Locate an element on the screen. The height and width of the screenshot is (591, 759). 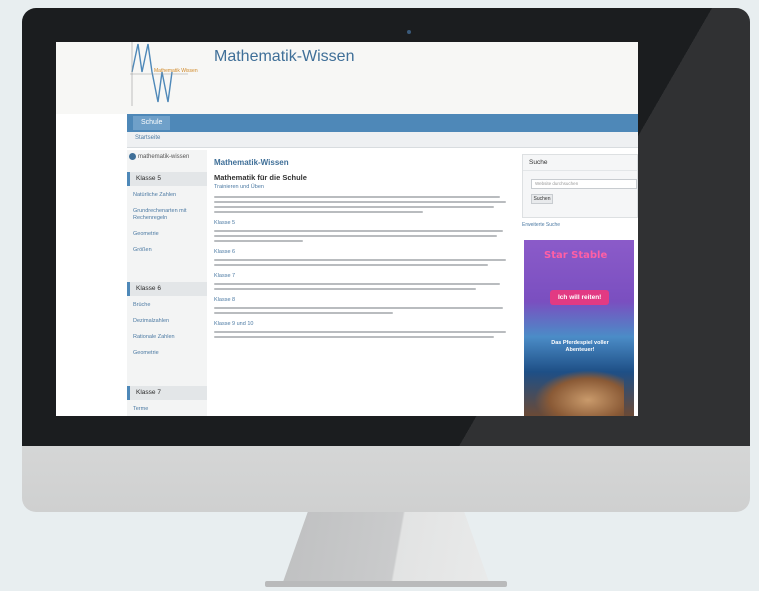
content-heading: Mathematik für die Schule is located at coordinates (260, 177).